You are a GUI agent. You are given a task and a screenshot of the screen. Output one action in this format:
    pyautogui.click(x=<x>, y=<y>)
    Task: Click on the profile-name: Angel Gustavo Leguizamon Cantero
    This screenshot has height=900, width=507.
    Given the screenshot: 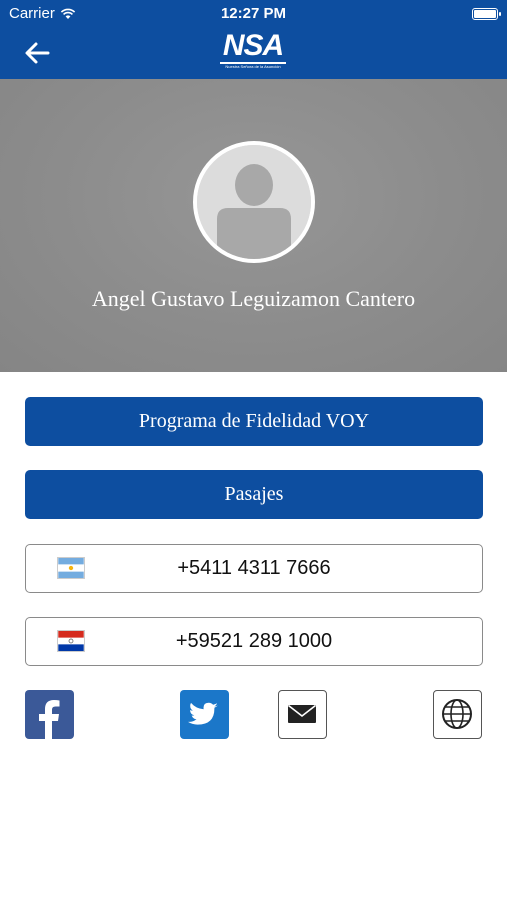 What is the action you would take?
    pyautogui.click(x=253, y=298)
    